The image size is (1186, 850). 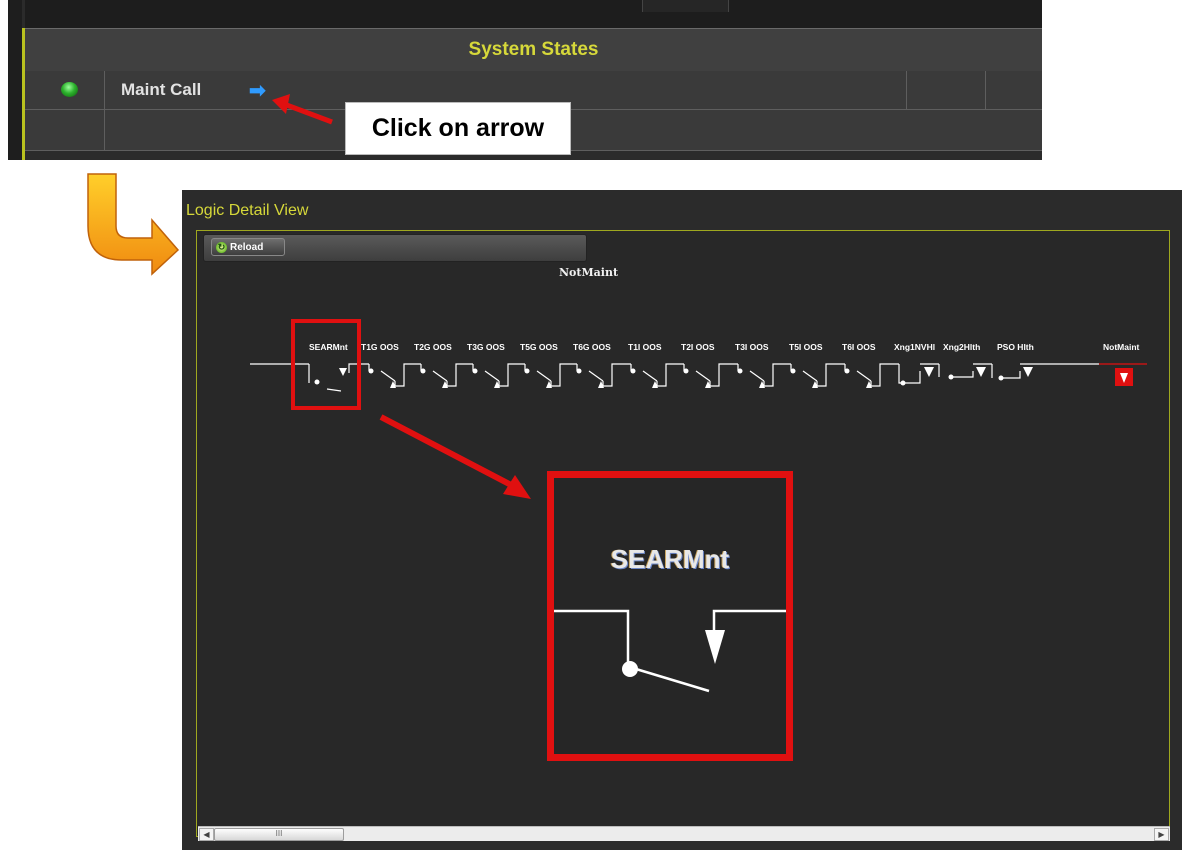 What do you see at coordinates (533, 14) in the screenshot?
I see `top-strip` at bounding box center [533, 14].